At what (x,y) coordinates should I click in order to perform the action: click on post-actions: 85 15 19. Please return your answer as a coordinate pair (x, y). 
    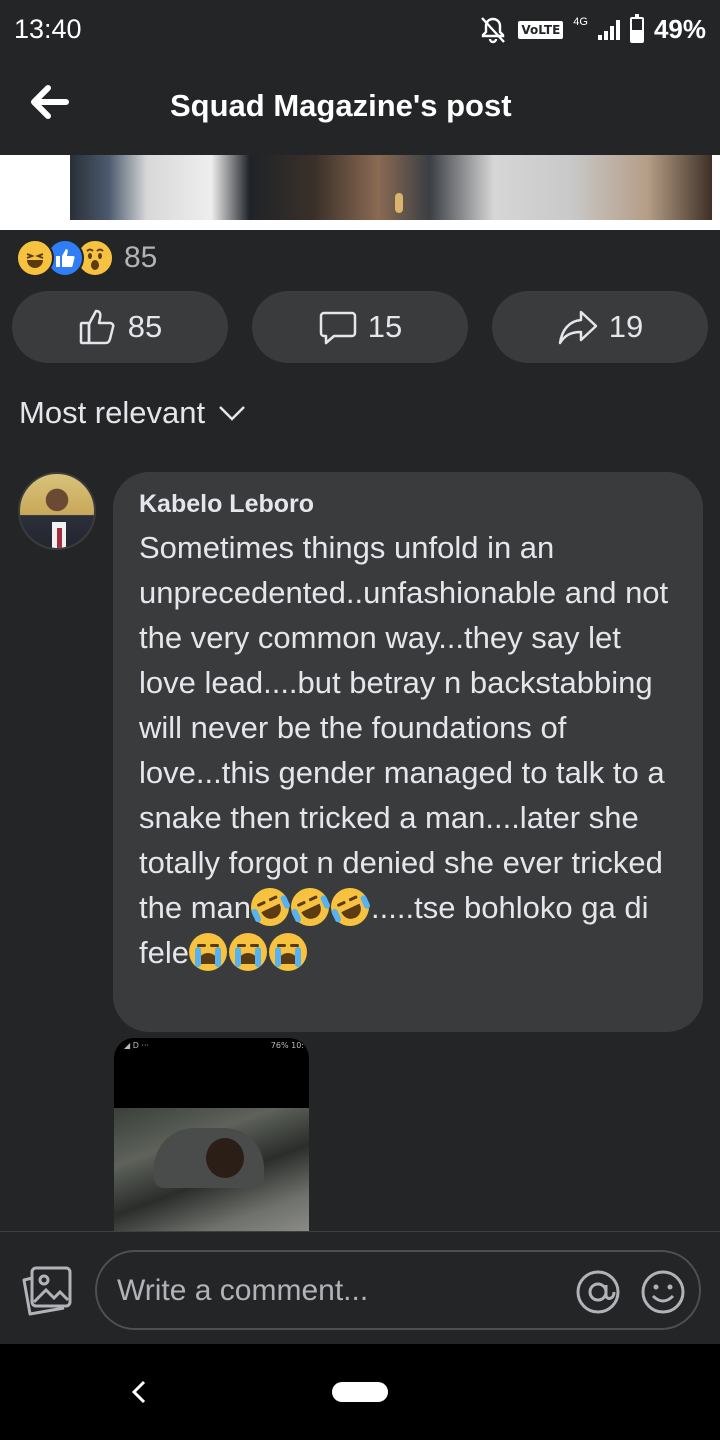
    Looking at the image, I should click on (360, 327).